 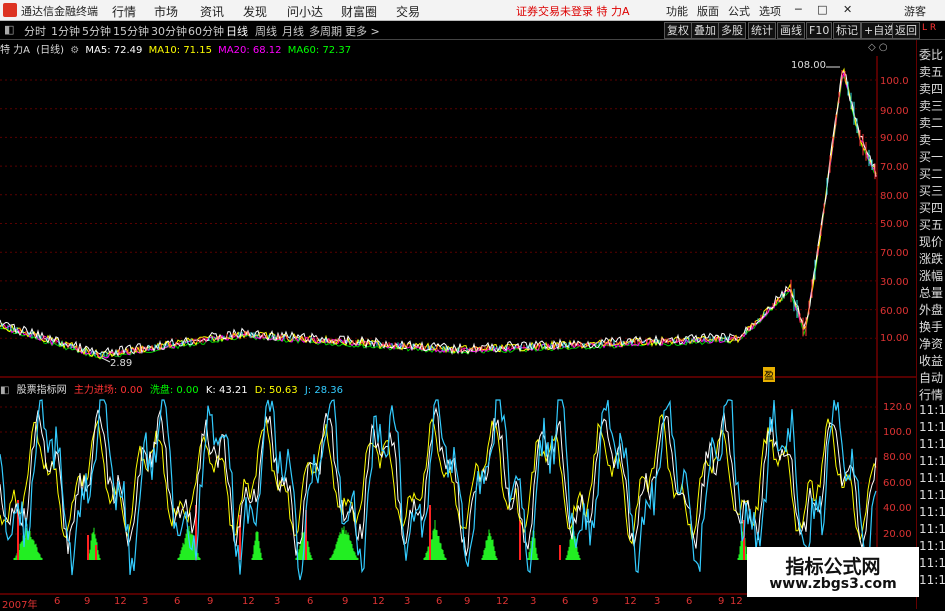 I want to click on ma10-label: MA10: 71.15, so click(x=180, y=50).